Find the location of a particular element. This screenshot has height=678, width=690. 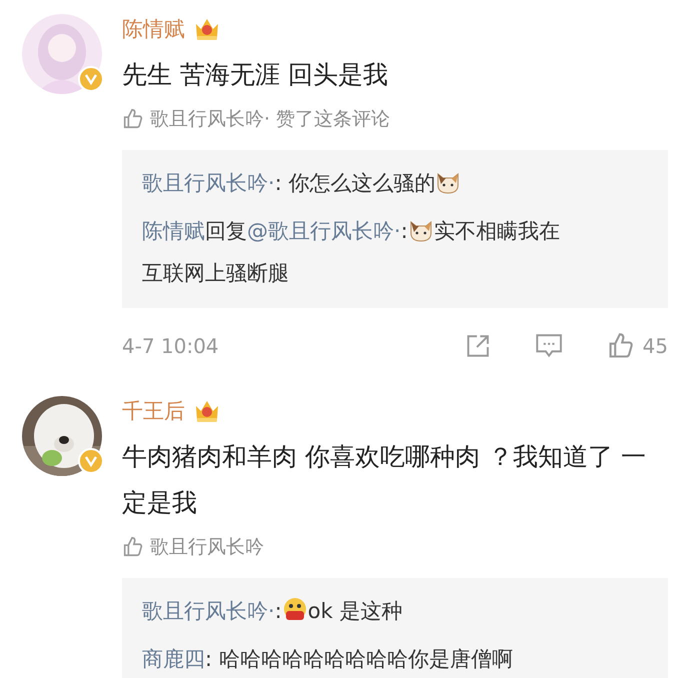

author-name: 陈情赋 is located at coordinates (153, 29).